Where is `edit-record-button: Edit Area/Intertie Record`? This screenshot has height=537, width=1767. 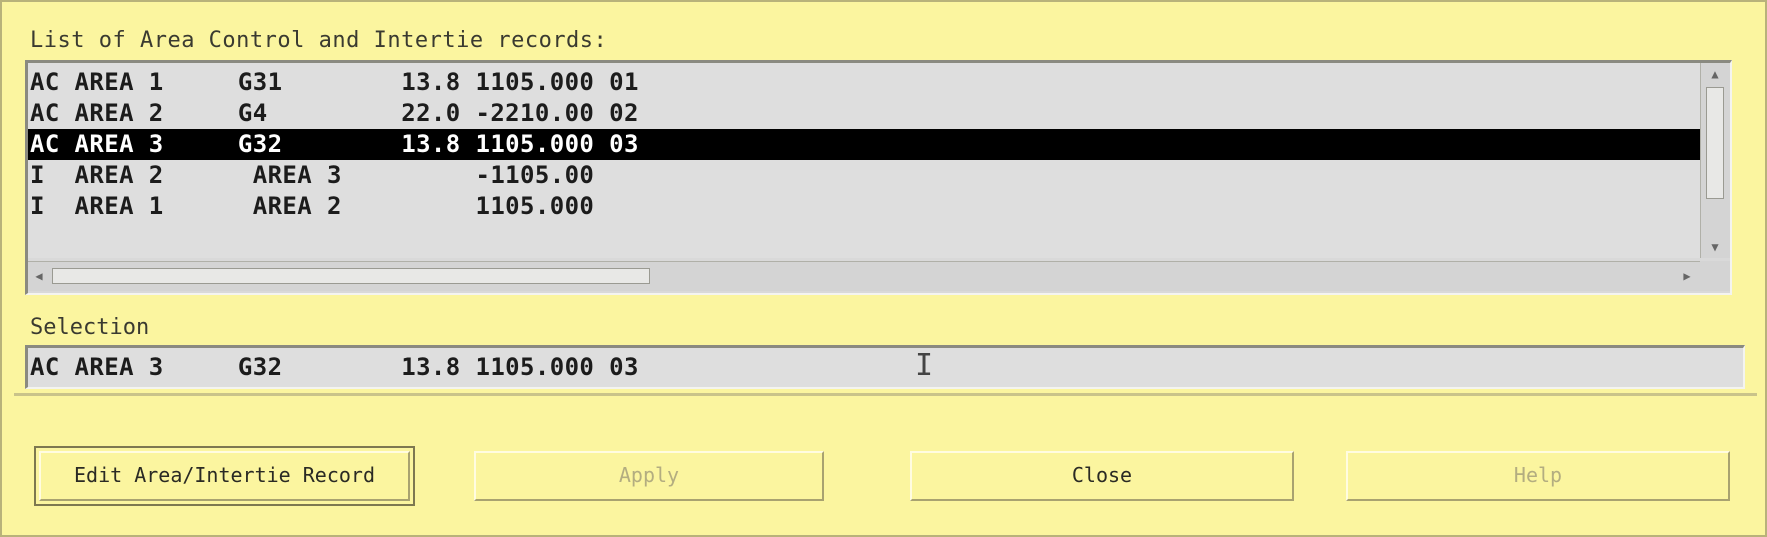
edit-record-button: Edit Area/Intertie Record is located at coordinates (224, 476).